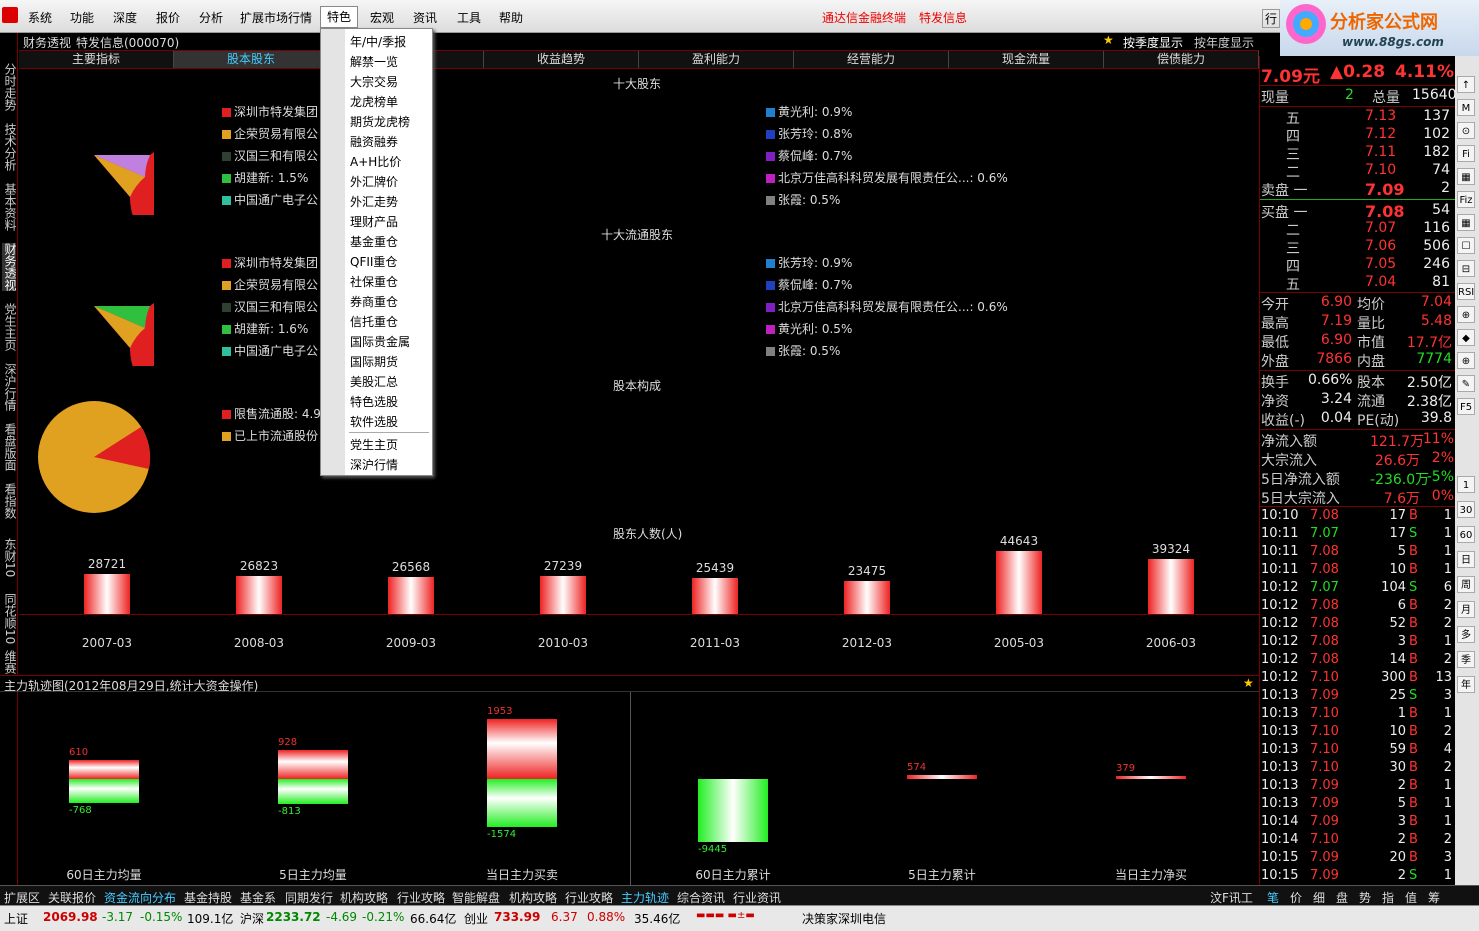 The image size is (1479, 931). I want to click on dropdown-item: 基金重仓, so click(374, 241).